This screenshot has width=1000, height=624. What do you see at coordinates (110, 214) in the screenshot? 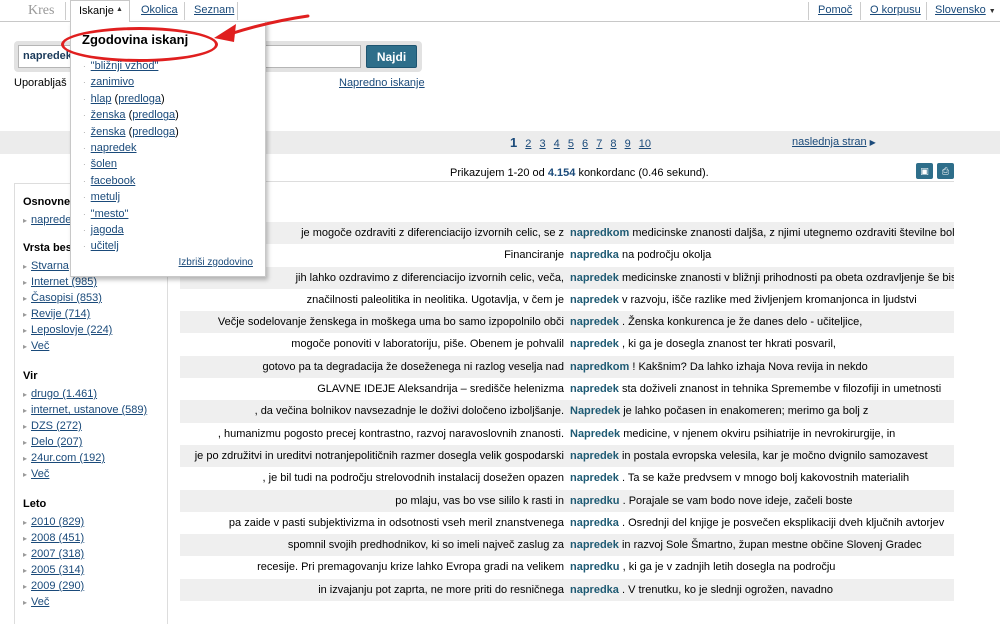
I see `history-item-link: "mesto"` at bounding box center [110, 214].